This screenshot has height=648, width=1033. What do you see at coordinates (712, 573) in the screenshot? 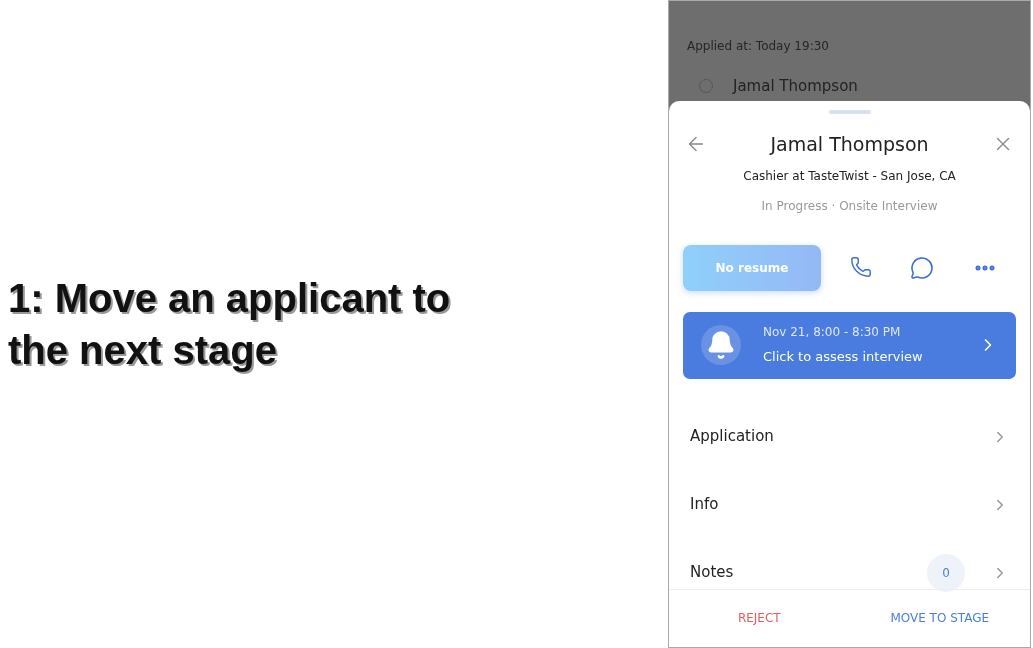
I see `section-label: Notes` at bounding box center [712, 573].